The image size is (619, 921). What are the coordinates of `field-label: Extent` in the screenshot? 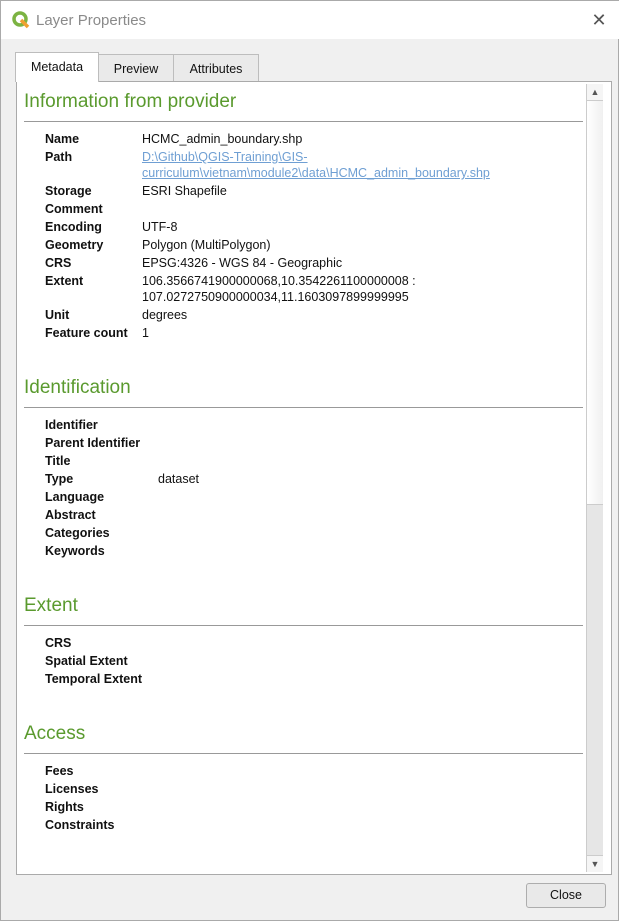 It's located at (64, 281).